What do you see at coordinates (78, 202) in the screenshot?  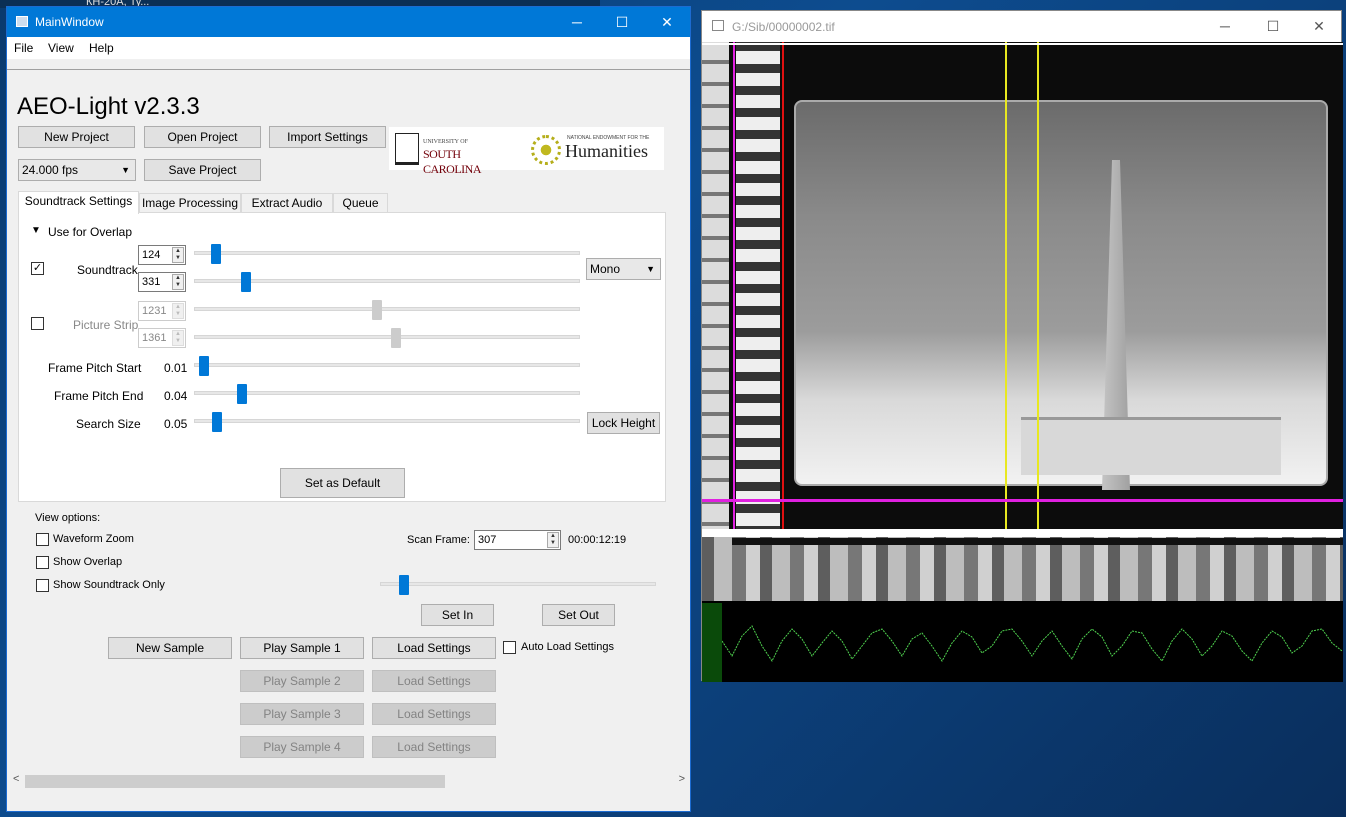 I see `tab-soundtrack-settings: Soundtrack Settings` at bounding box center [78, 202].